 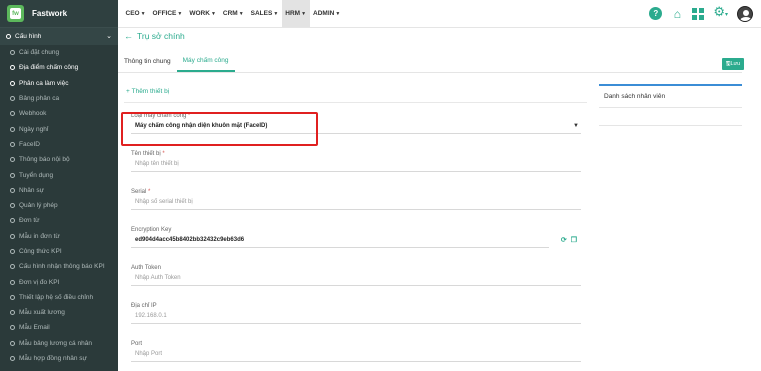 What do you see at coordinates (53, 359) in the screenshot?
I see `sidebar-item-label: Mẫu hợp đồng nhân sự` at bounding box center [53, 359].